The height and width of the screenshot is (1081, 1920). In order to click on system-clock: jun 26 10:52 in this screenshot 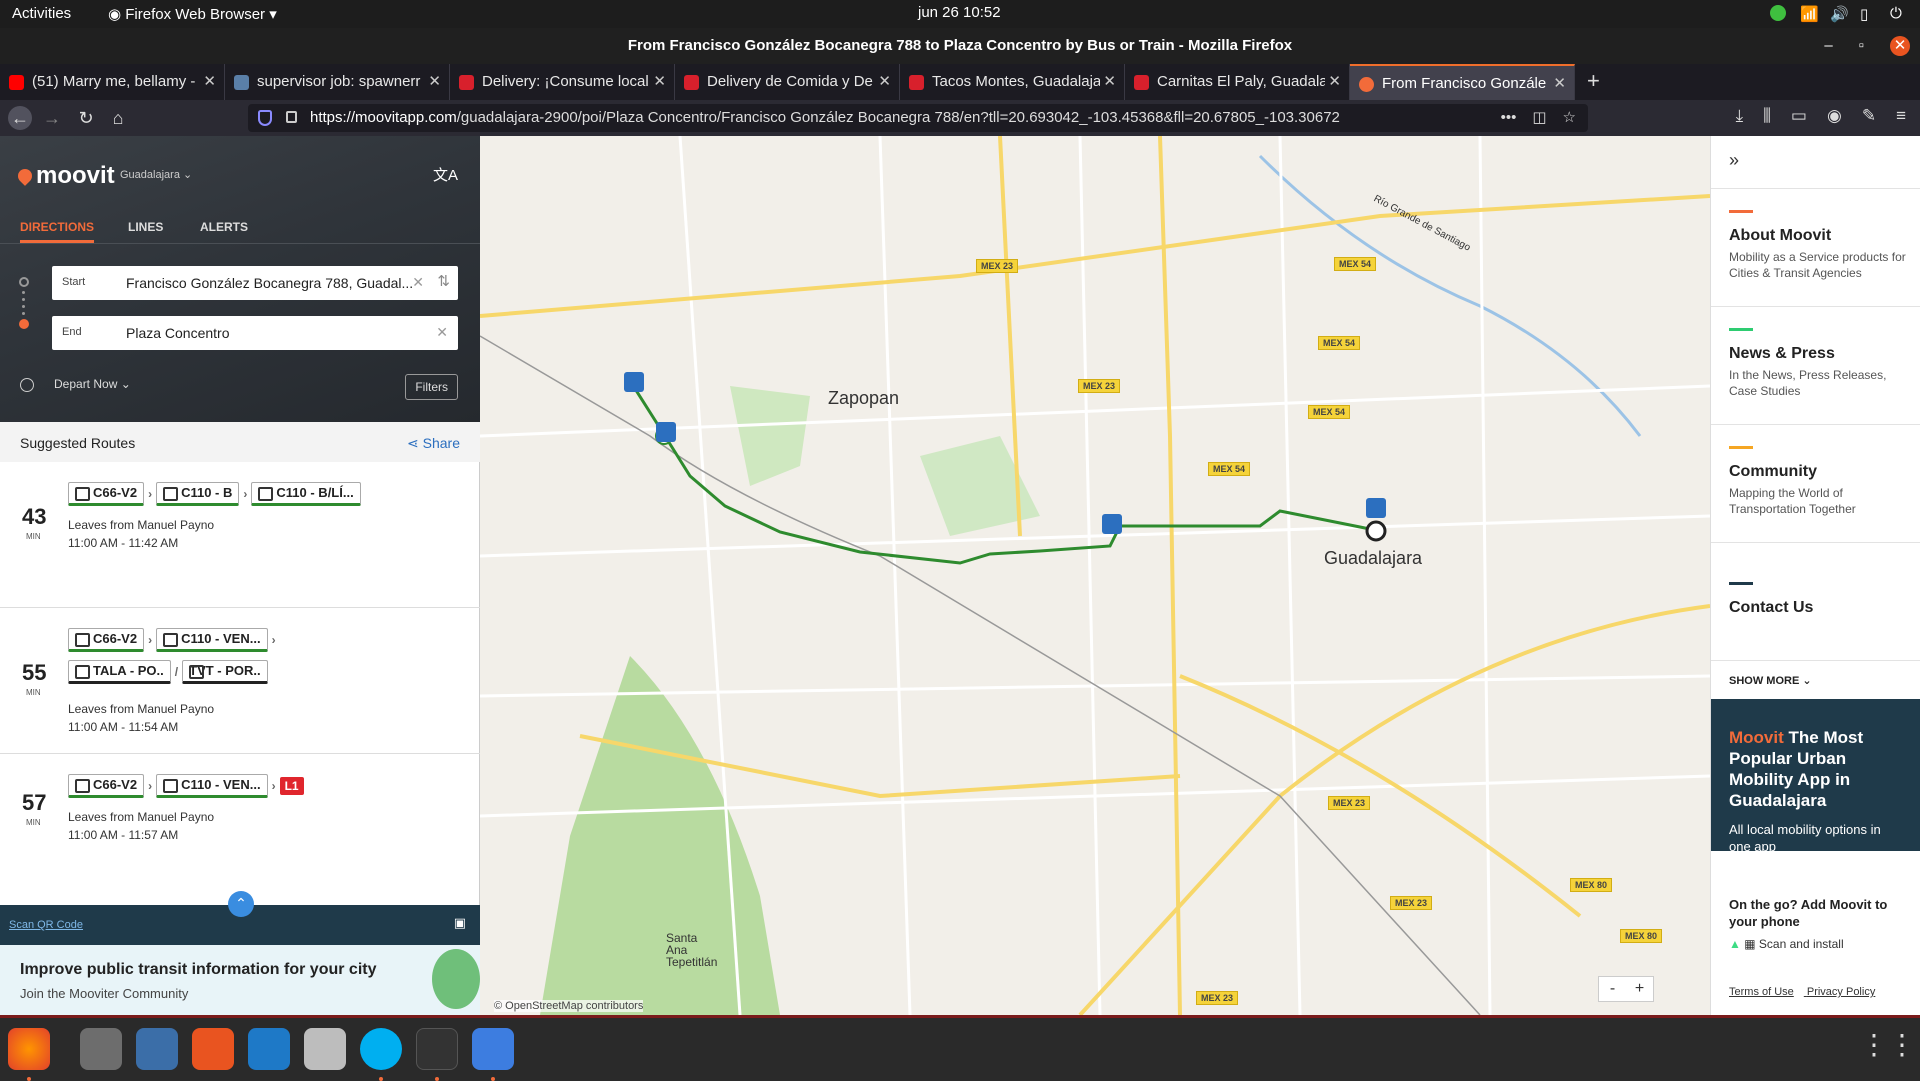, I will do `click(959, 12)`.